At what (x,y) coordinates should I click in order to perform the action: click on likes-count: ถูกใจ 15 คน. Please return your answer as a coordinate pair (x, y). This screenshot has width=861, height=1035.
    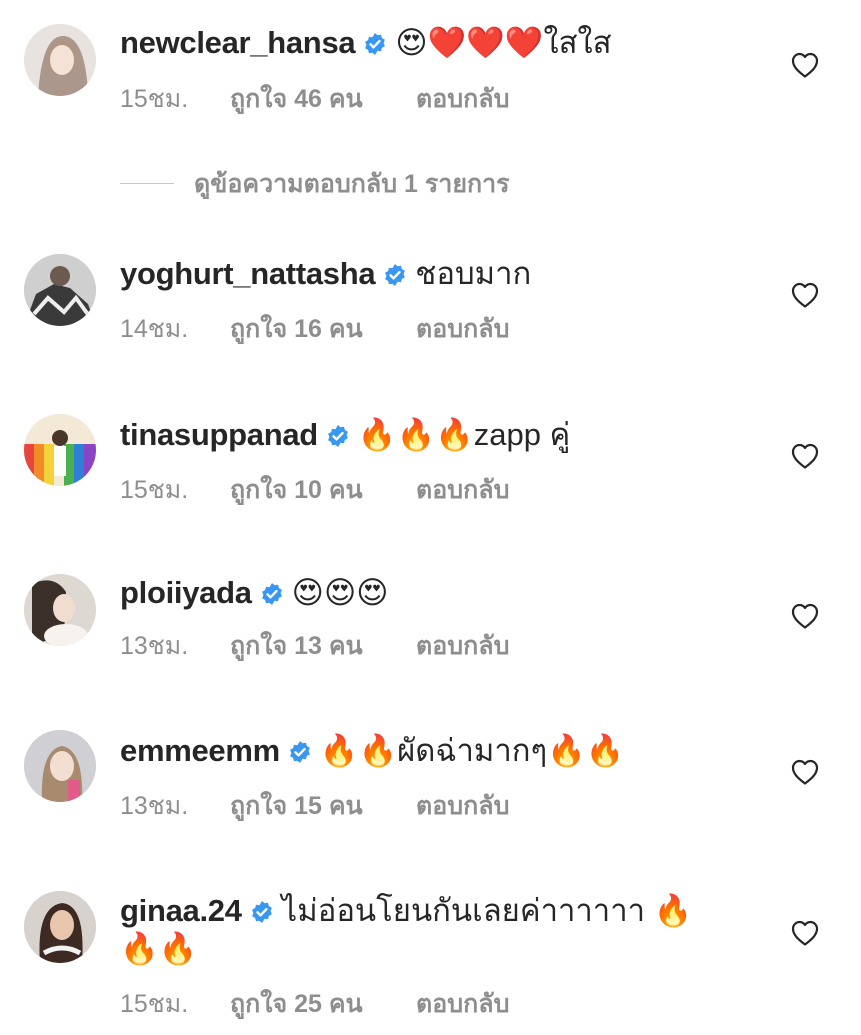
    Looking at the image, I should click on (323, 806).